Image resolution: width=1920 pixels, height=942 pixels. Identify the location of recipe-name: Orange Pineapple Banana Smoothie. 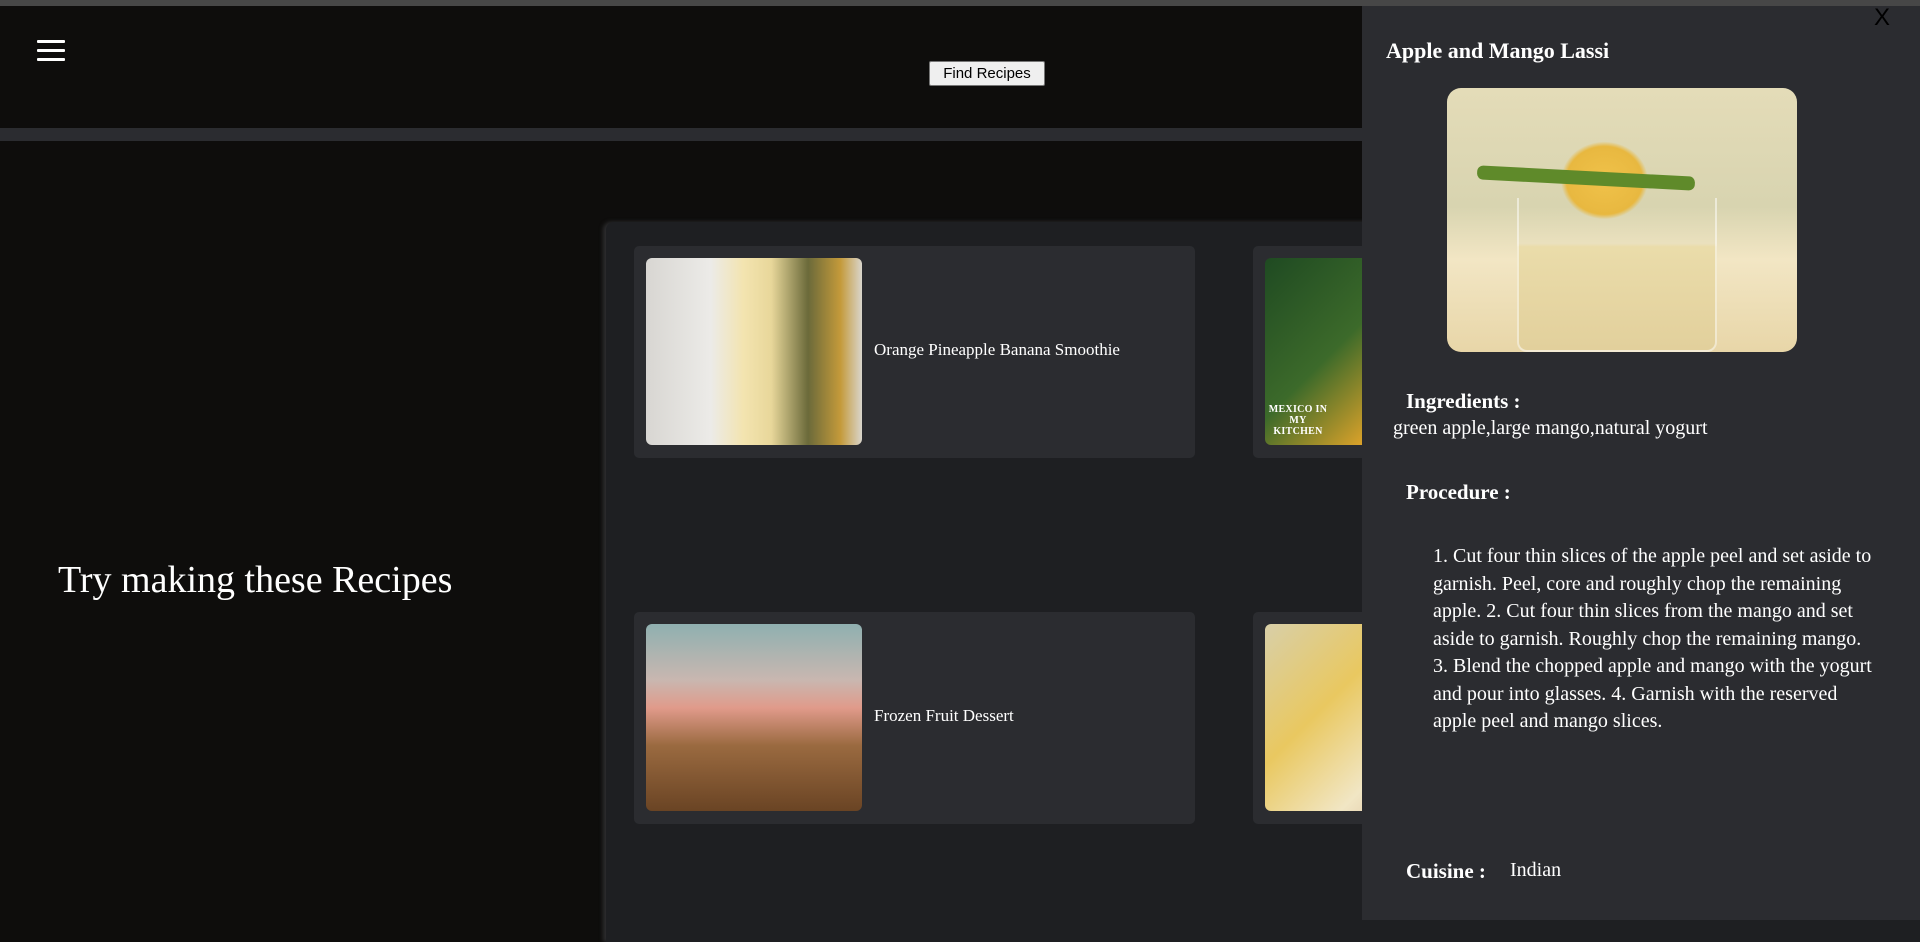
(997, 349).